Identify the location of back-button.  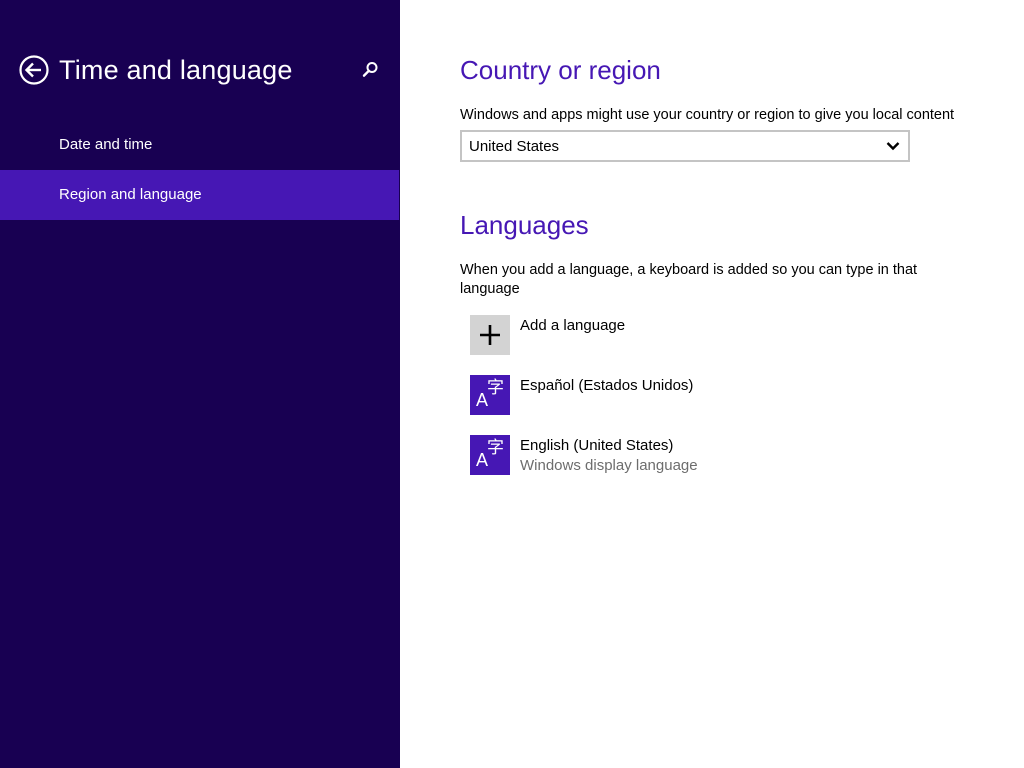
(34, 70).